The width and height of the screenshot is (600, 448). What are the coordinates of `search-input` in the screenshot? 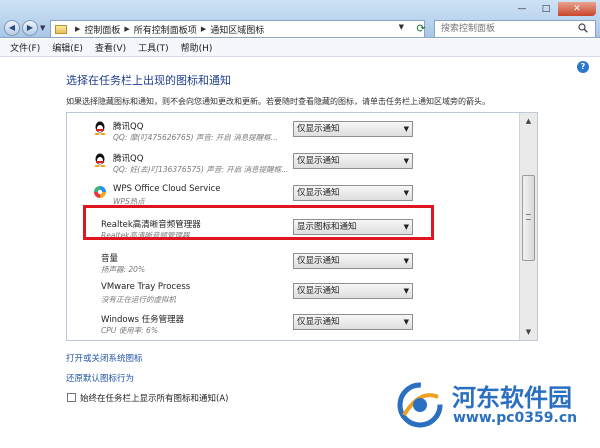 It's located at (515, 29).